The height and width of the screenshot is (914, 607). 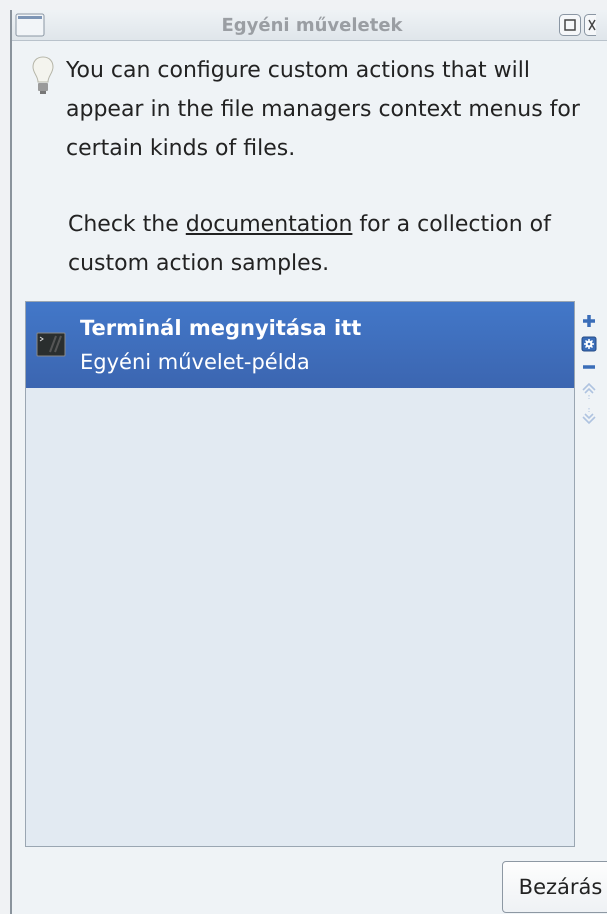 I want to click on intro-text: You can configure custom actions that will appear in the file managers context menus for certain kinds of files., so click(x=323, y=110).